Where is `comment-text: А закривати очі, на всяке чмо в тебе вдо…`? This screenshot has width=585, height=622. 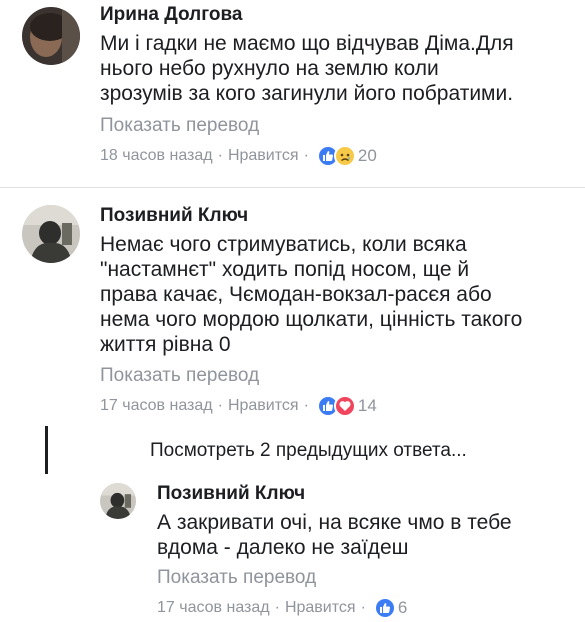 comment-text: А закривати очі, на всяке чмо в тебе вдо… is located at coordinates (334, 535).